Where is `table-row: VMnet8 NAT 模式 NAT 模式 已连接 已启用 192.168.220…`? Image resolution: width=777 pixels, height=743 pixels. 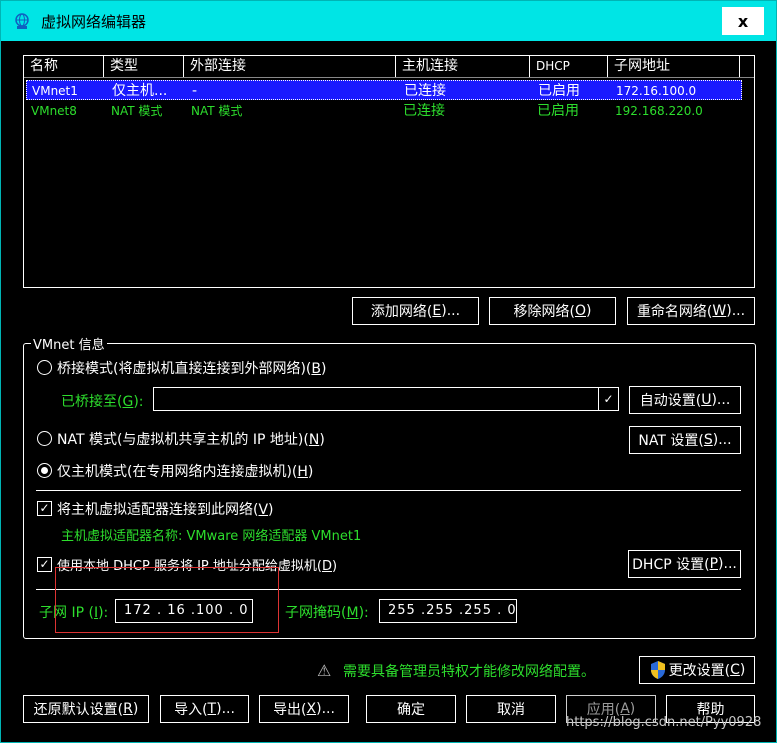
table-row: VMnet8 NAT 模式 NAT 模式 已连接 已启用 192.168.220… is located at coordinates (384, 111).